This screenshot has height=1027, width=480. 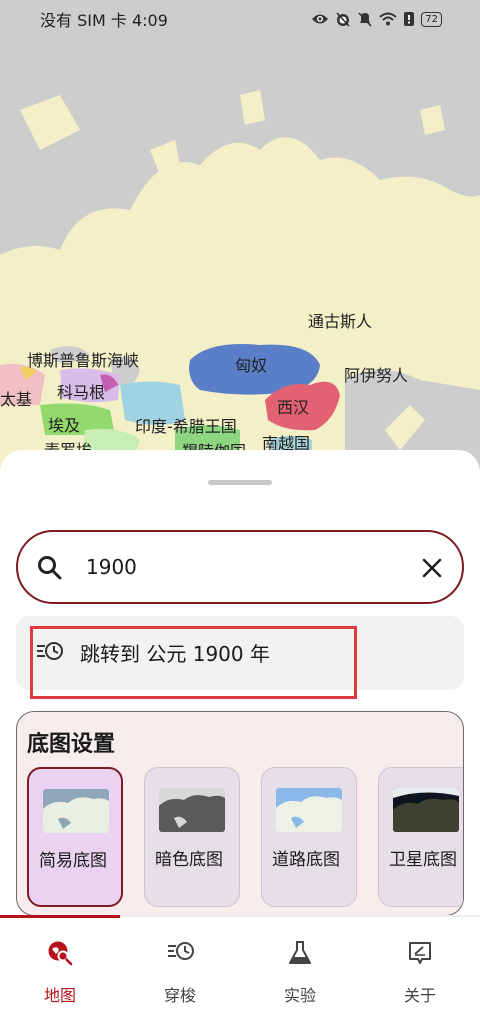 What do you see at coordinates (73, 861) in the screenshot?
I see `basemap-label-simple: 简易底图` at bounding box center [73, 861].